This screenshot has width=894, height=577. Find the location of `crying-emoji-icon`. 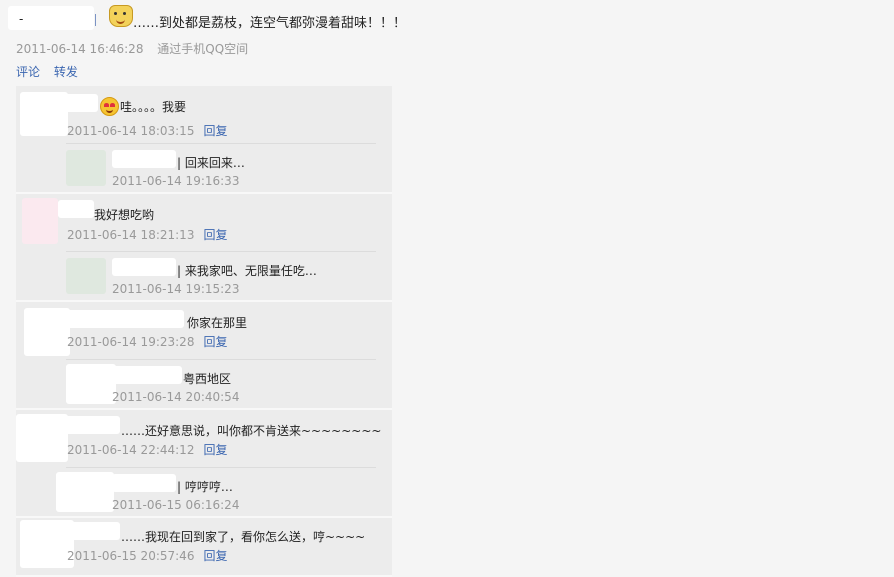

crying-emoji-icon is located at coordinates (121, 16).